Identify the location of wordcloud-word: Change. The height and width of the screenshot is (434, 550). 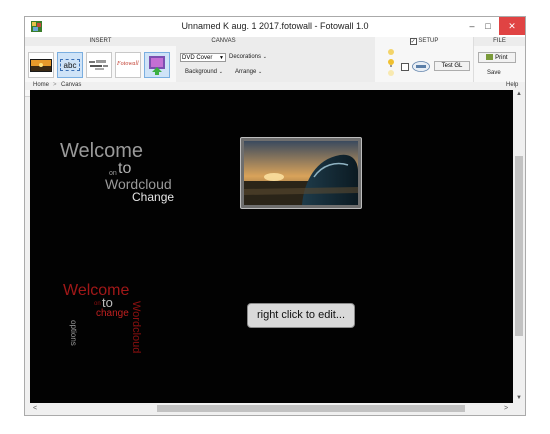
(153, 197).